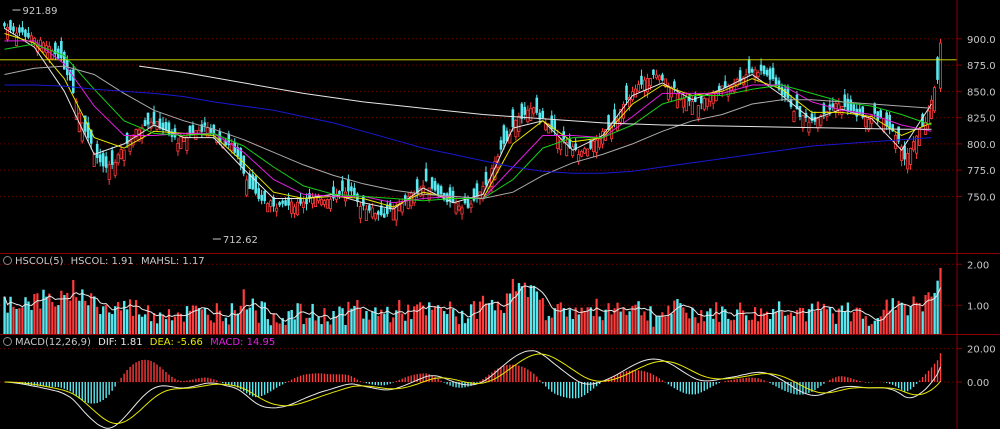  I want to click on high-price-label: 921.89, so click(39, 11).